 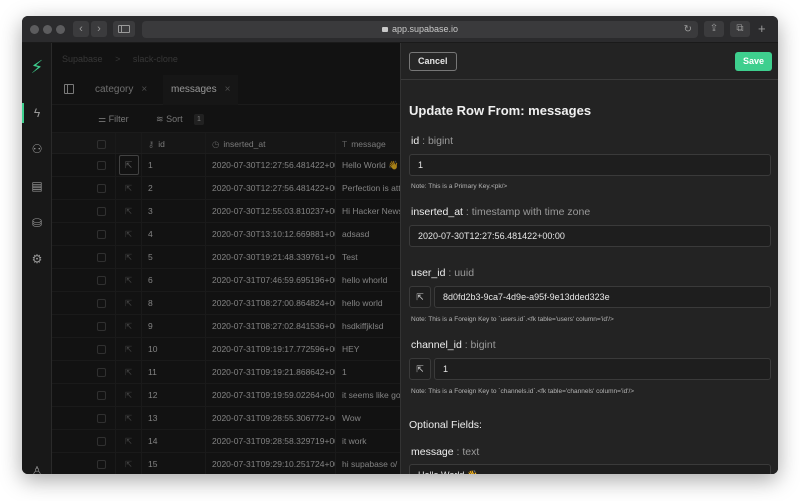 What do you see at coordinates (460, 273) in the screenshot?
I see `field-type: : uuid` at bounding box center [460, 273].